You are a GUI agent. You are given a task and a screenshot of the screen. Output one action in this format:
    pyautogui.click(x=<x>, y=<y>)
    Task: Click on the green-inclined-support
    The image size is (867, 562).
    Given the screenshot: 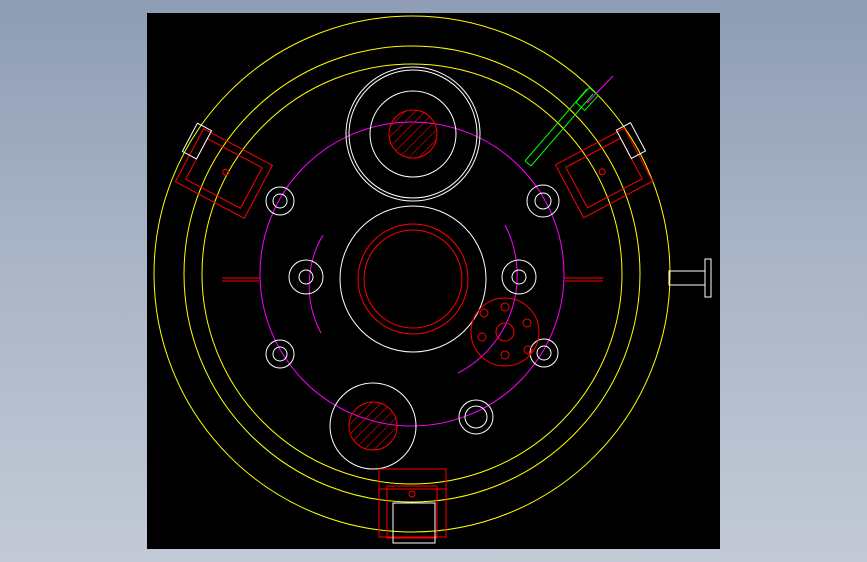 What is the action you would take?
    pyautogui.click(x=569, y=121)
    